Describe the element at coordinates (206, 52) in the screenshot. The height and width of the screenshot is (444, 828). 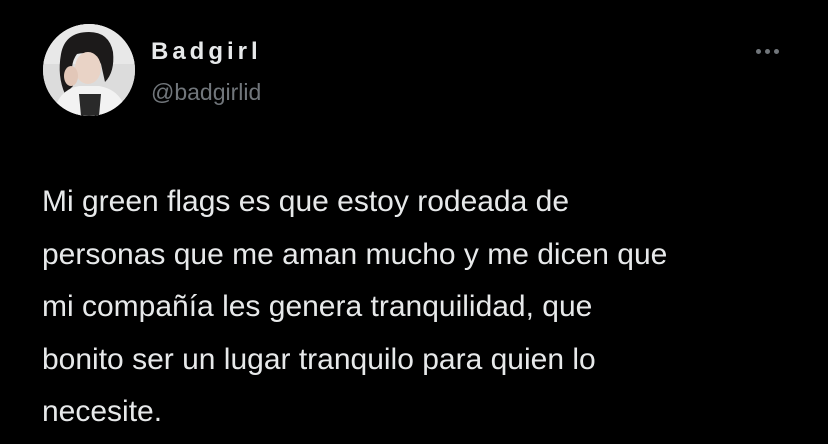
I see `display-name: Badgirl` at that location.